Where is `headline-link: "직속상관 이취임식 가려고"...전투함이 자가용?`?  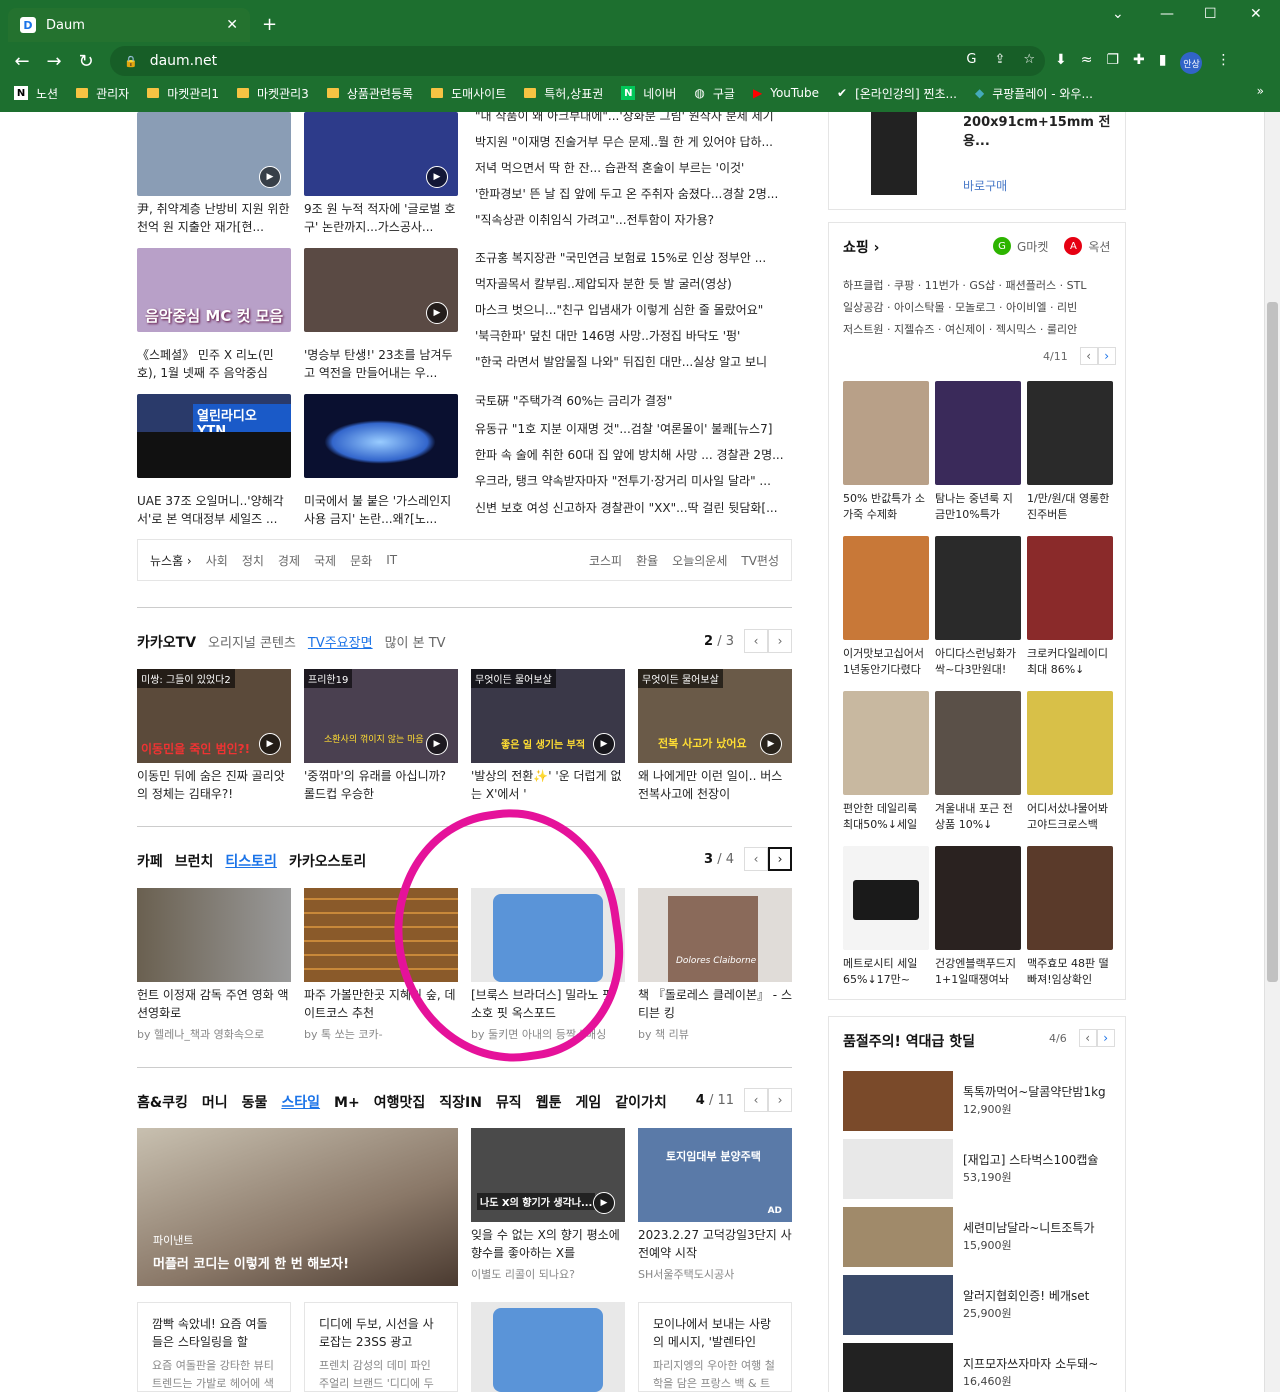 headline-link: "직속상관 이취임식 가려고"...전투함이 자가용? is located at coordinates (633, 220).